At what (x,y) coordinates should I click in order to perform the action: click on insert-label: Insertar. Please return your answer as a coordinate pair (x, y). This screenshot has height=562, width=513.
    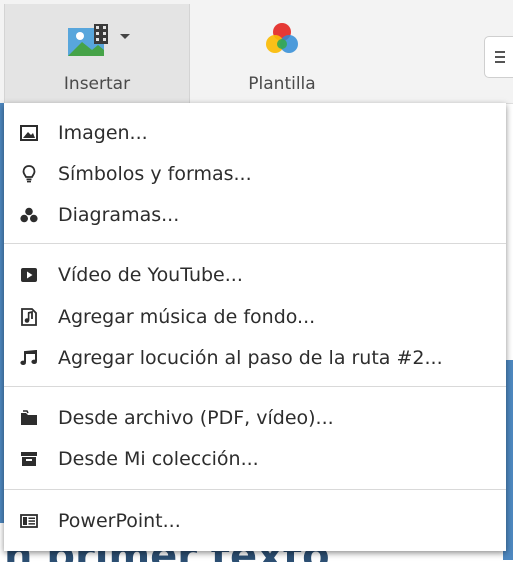
    Looking at the image, I should click on (97, 84).